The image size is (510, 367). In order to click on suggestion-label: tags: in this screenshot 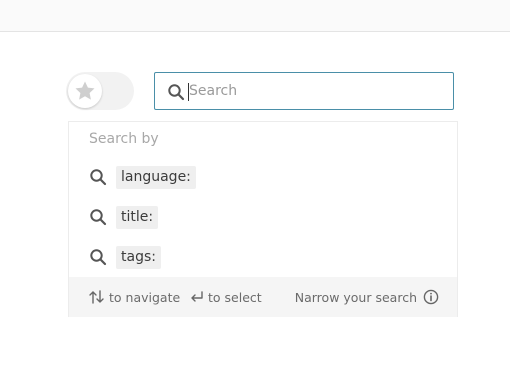, I will do `click(138, 257)`.